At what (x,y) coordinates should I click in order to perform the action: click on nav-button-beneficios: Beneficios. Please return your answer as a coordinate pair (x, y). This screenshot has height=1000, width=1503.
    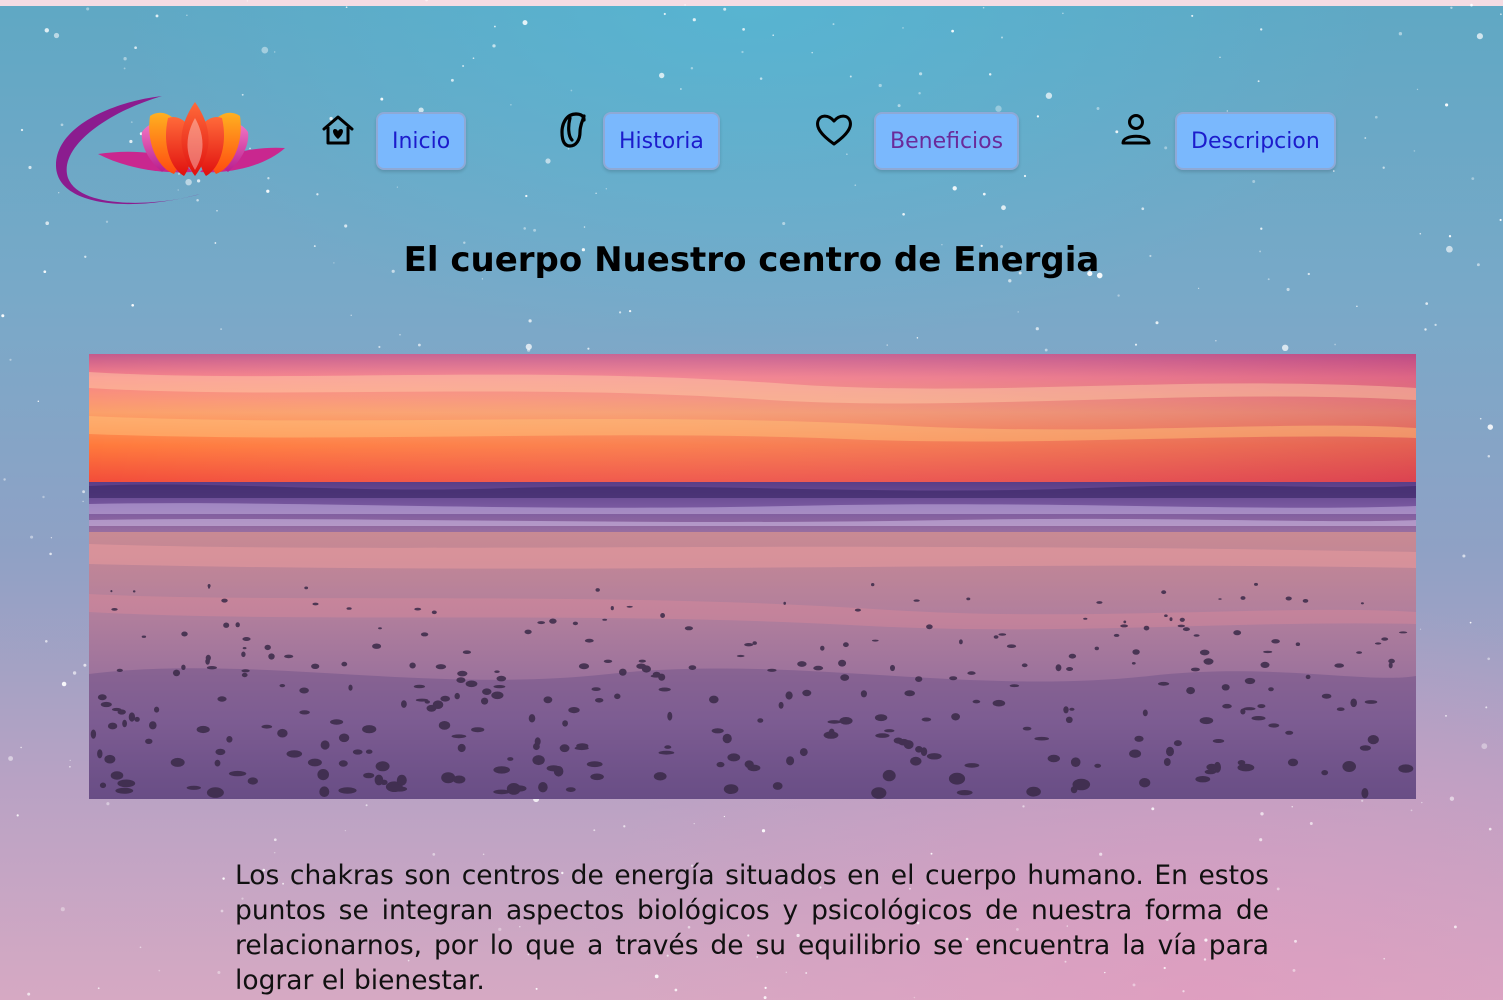
    Looking at the image, I should click on (947, 141).